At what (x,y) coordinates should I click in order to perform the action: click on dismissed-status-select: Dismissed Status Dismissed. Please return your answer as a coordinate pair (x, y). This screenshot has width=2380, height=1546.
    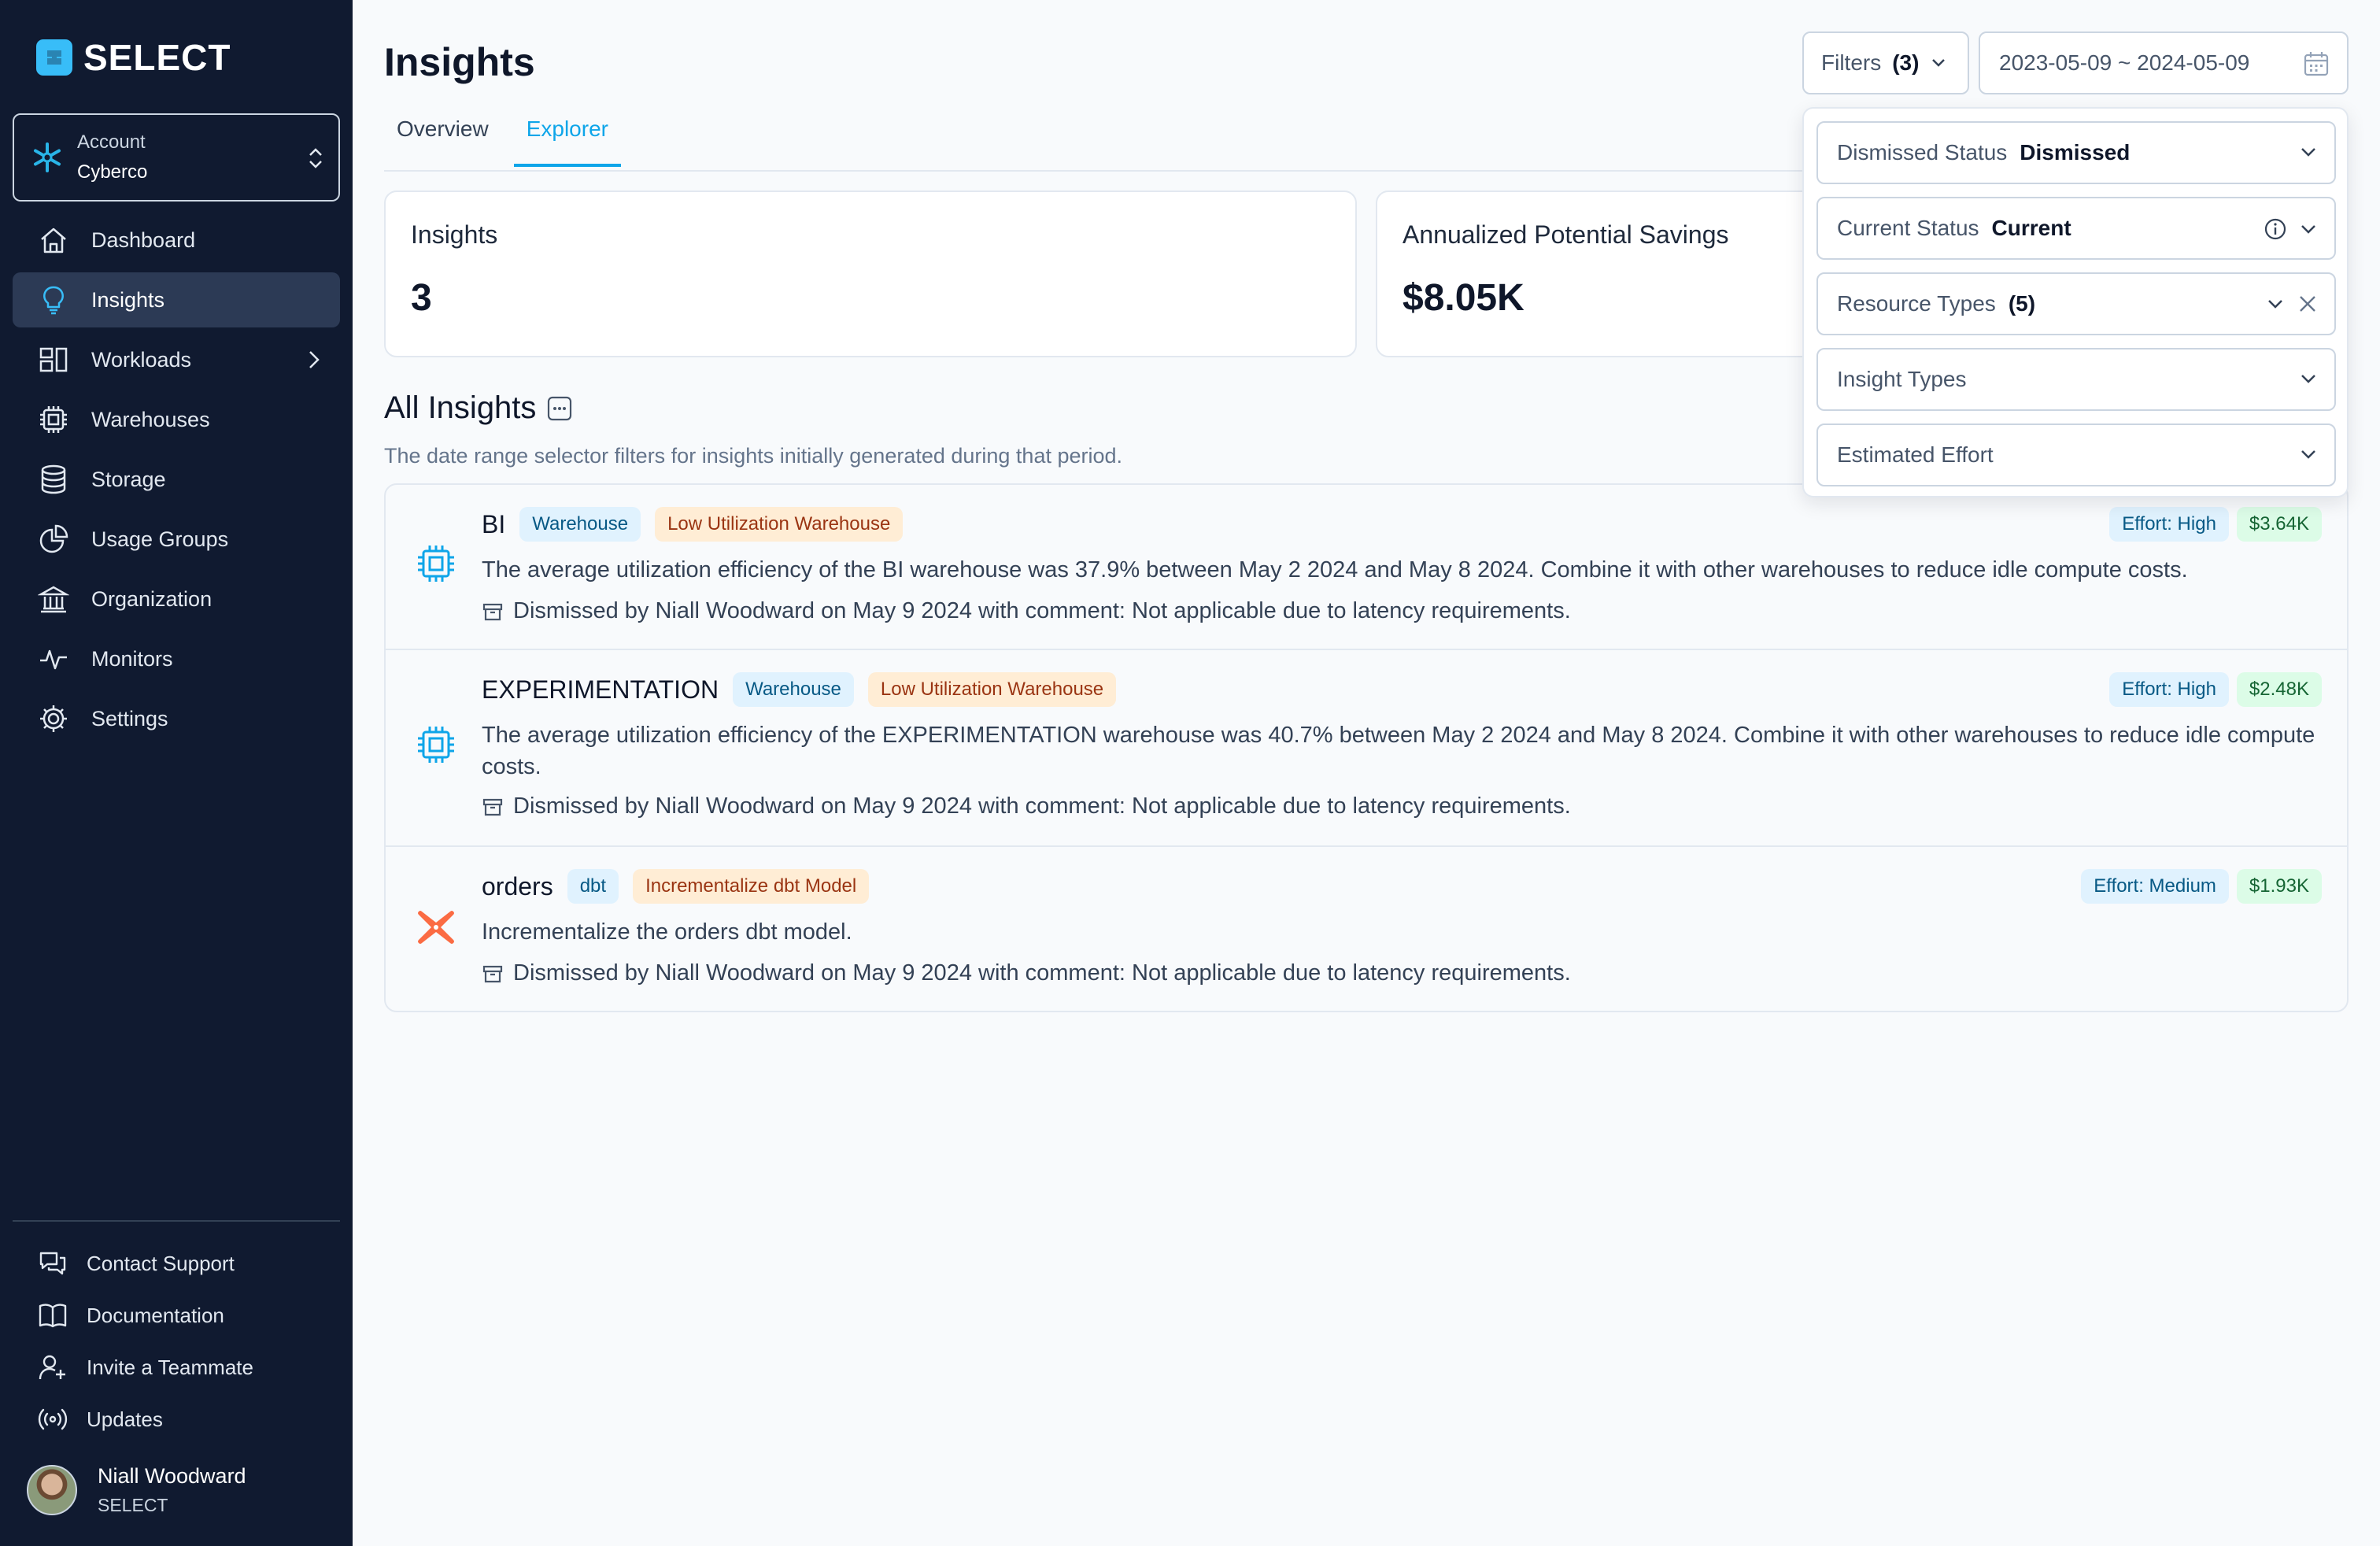
    Looking at the image, I should click on (2076, 152).